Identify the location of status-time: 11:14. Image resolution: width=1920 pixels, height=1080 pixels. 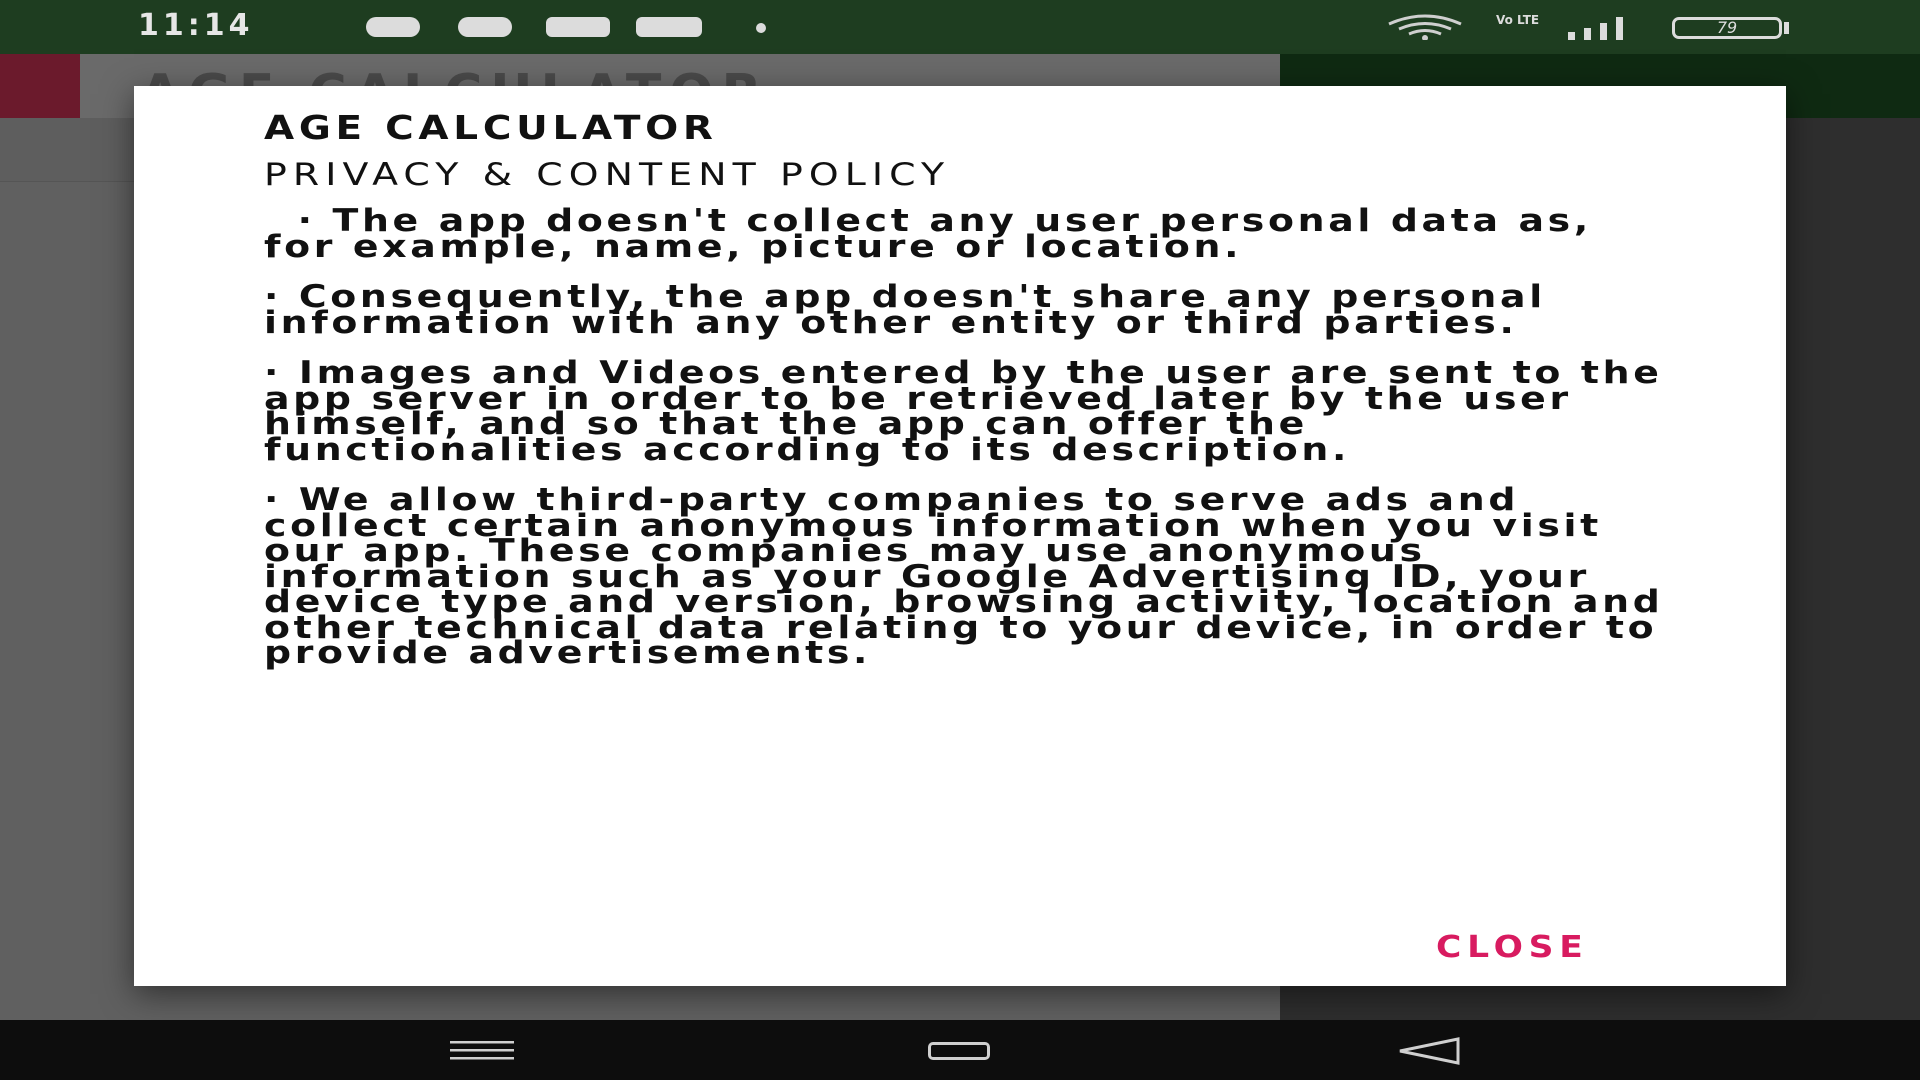
(196, 25).